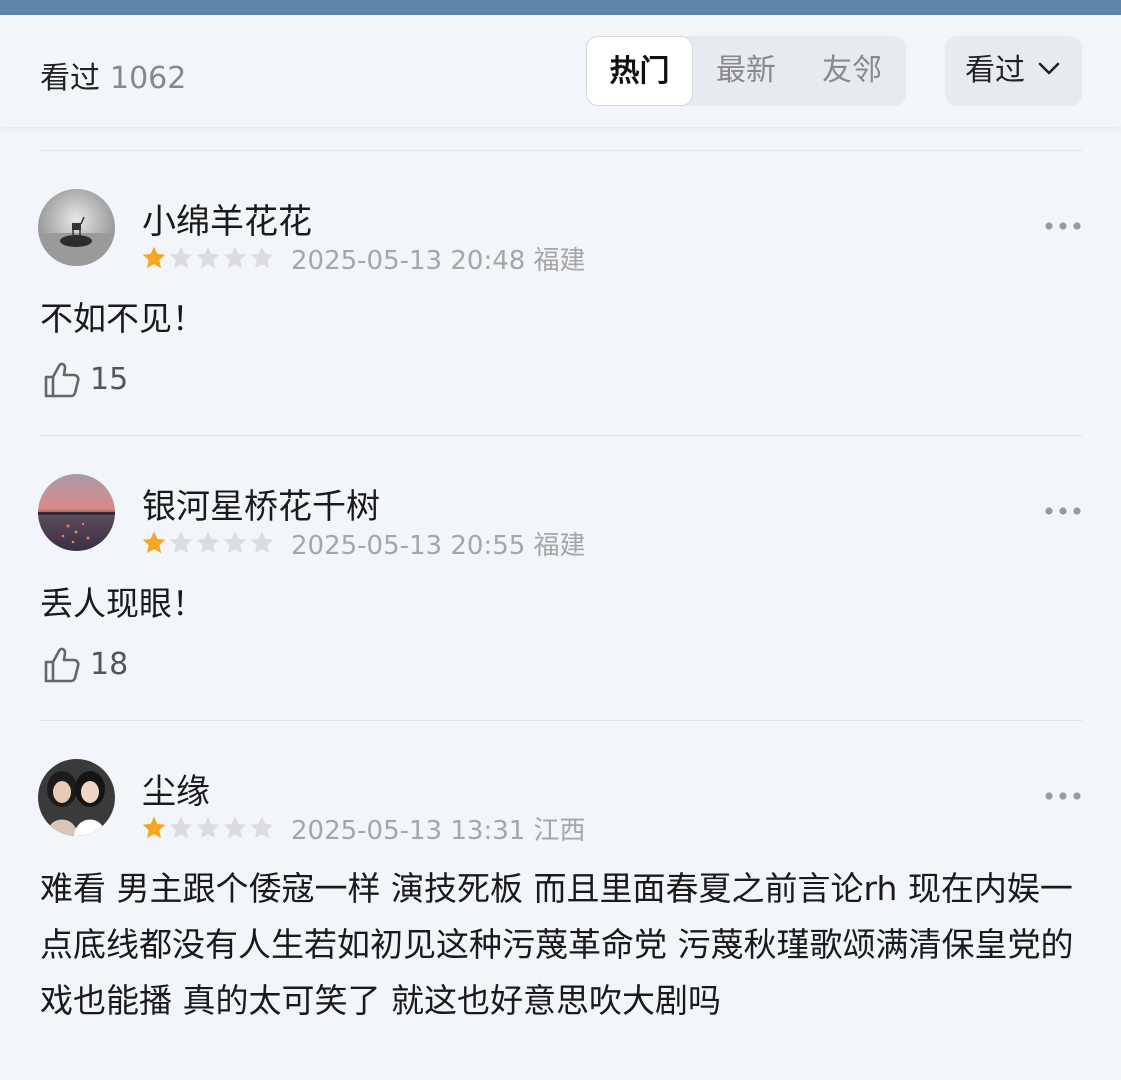 This screenshot has height=1080, width=1121. I want to click on status-filter-dropdown: 看过, so click(1013, 71).